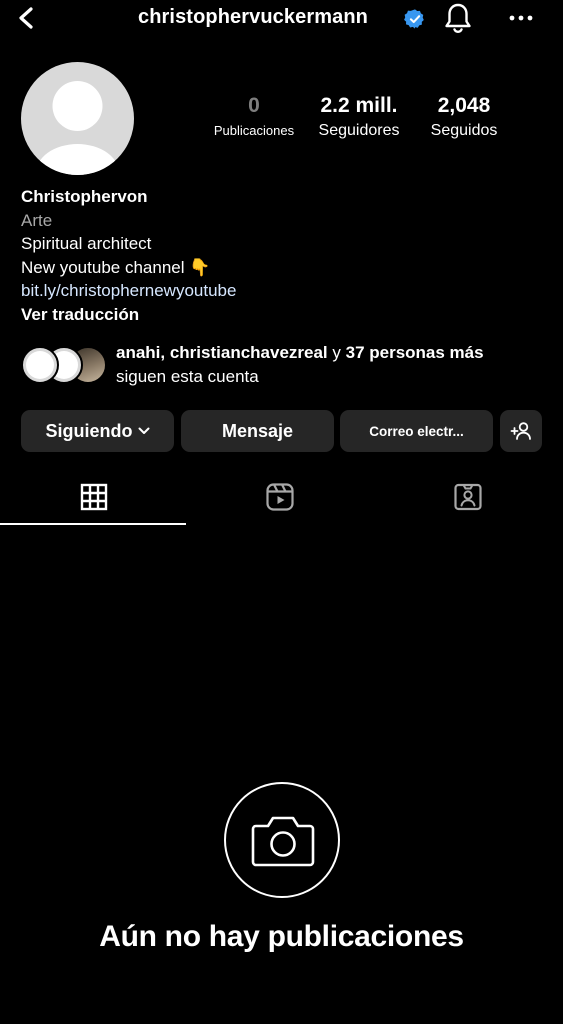 The height and width of the screenshot is (1024, 563). I want to click on camera-icon, so click(283, 841).